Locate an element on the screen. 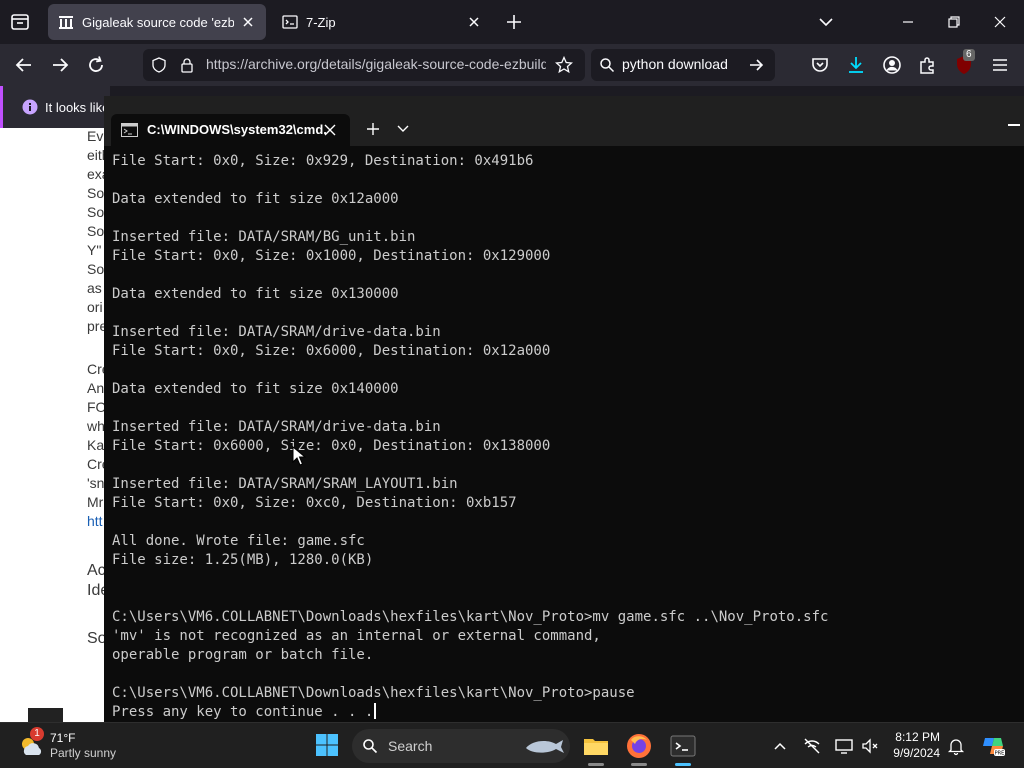 This screenshot has height=768, width=1024. list-all-tabs-chevron-icon is located at coordinates (826, 22).